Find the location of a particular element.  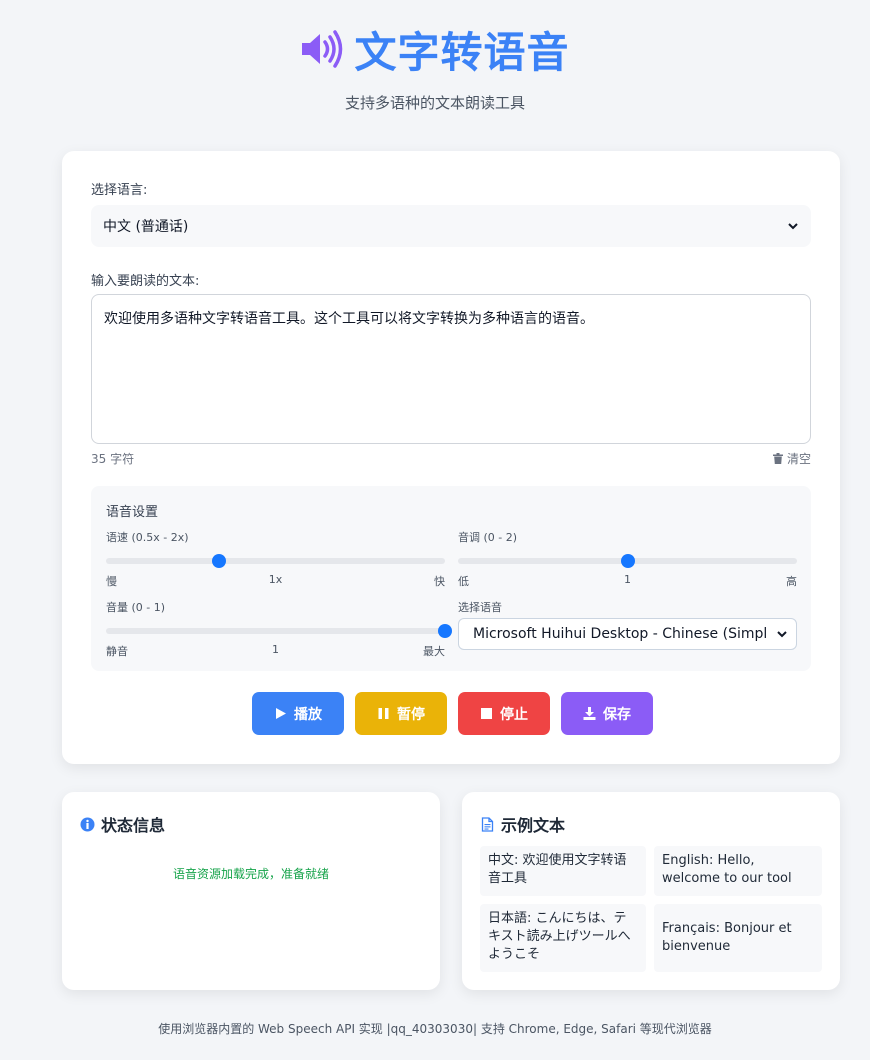

status-title-row: 状态信息 is located at coordinates (122, 824).